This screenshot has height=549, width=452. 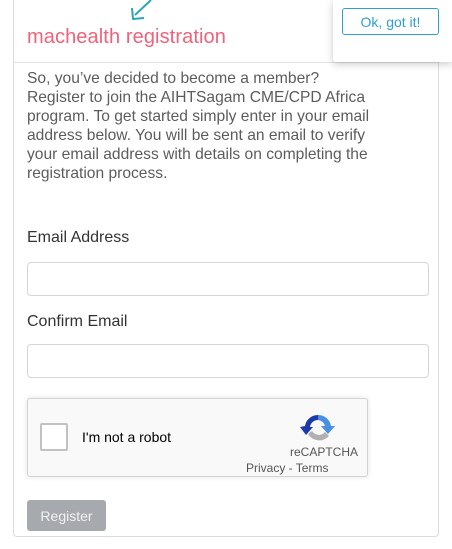 What do you see at coordinates (324, 452) in the screenshot?
I see `recaptcha-brand: reCAPTCHA` at bounding box center [324, 452].